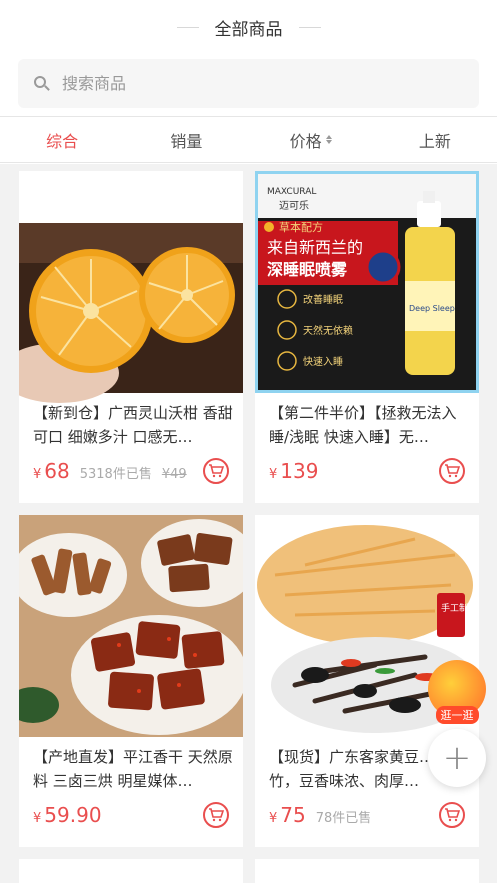 This screenshot has width=497, height=883. I want to click on tab-new: 上新, so click(435, 139).